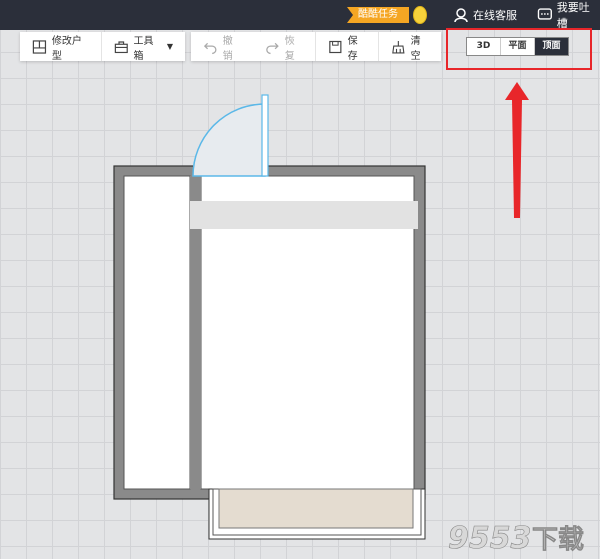 This screenshot has height=559, width=600. I want to click on door-swing, so click(230, 135).